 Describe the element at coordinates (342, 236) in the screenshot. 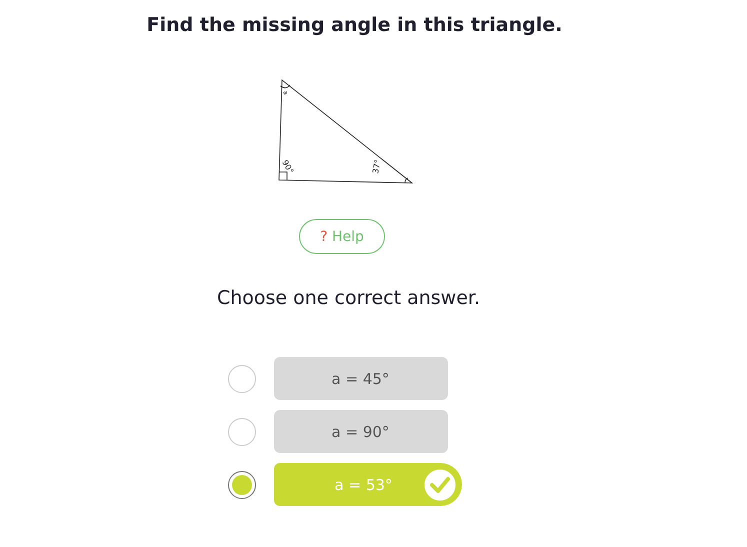

I see `help-button: ? Help` at that location.